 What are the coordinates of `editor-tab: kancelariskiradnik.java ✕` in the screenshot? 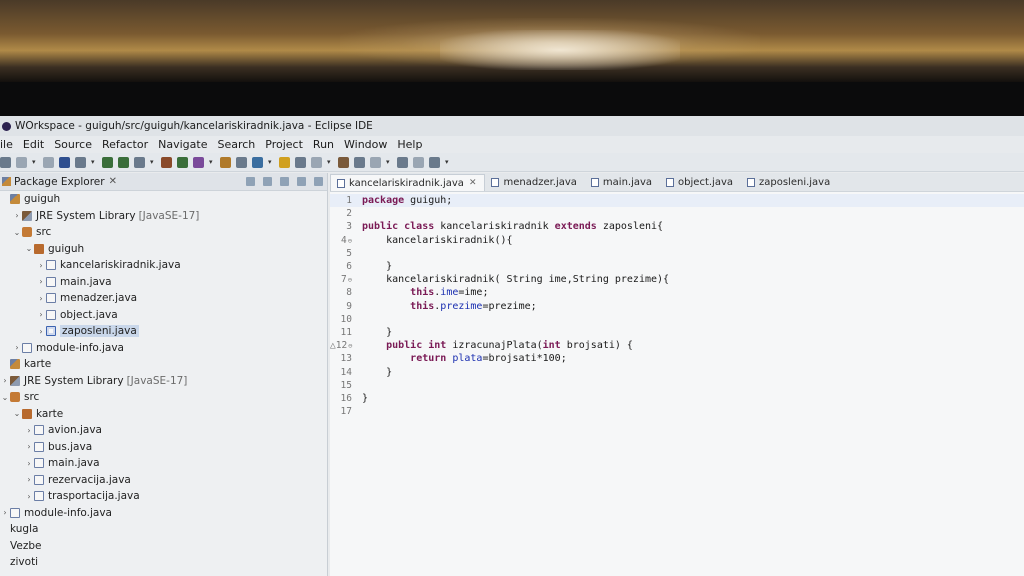 It's located at (408, 182).